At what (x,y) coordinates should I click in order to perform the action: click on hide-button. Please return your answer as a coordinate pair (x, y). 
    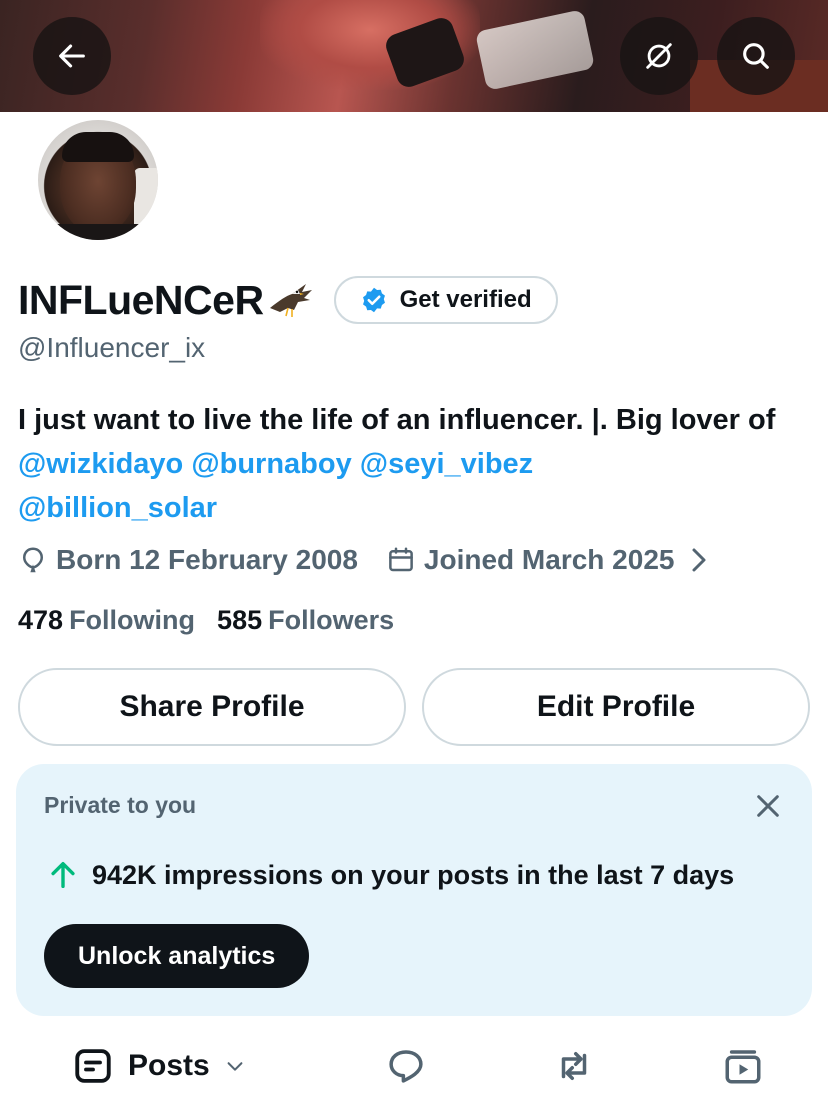
    Looking at the image, I should click on (659, 56).